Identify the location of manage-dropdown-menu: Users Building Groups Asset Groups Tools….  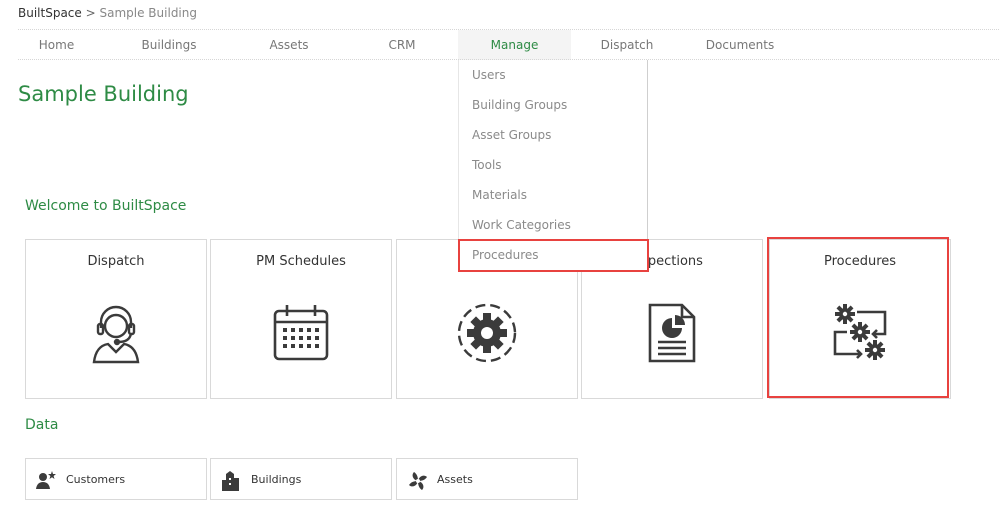
(553, 165).